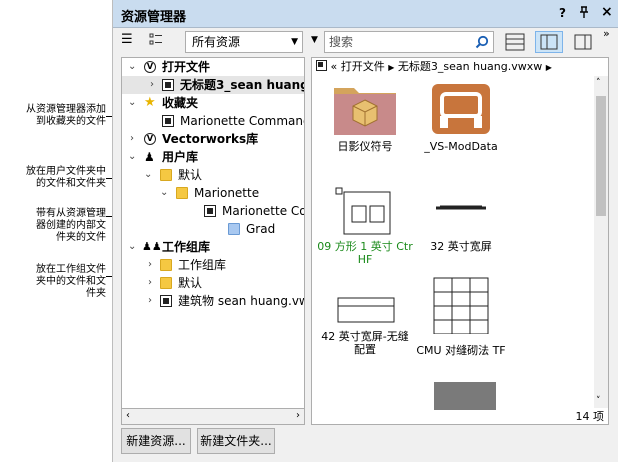 This screenshot has width=618, height=462. What do you see at coordinates (213, 417) in the screenshot?
I see `tree-horizontal-scrollbar: ‹ ›` at bounding box center [213, 417].